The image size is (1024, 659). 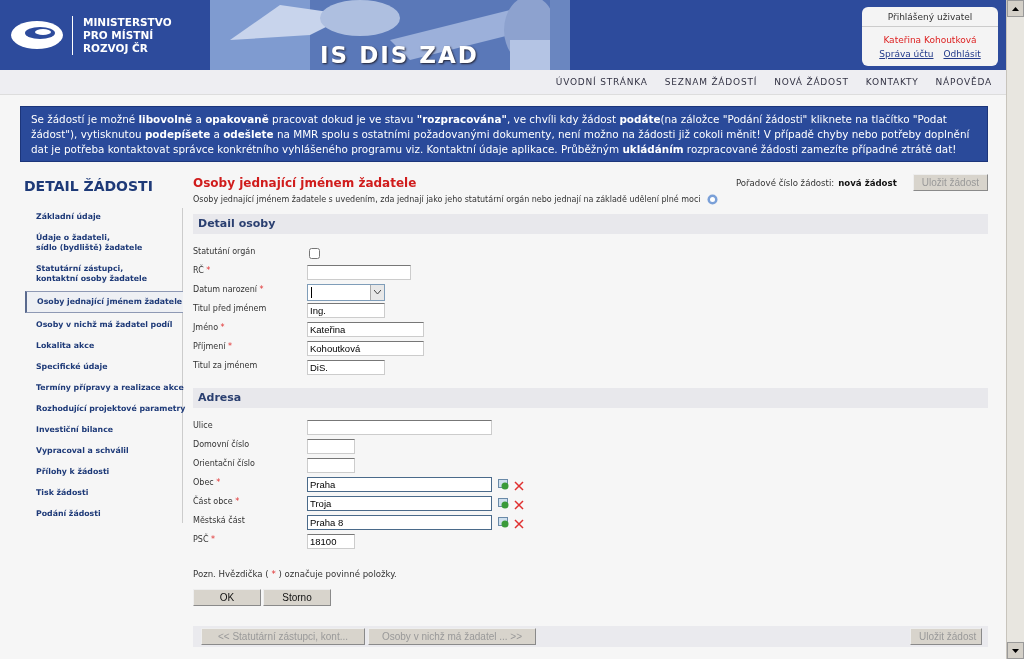 What do you see at coordinates (712, 199) in the screenshot?
I see `help-icon` at bounding box center [712, 199].